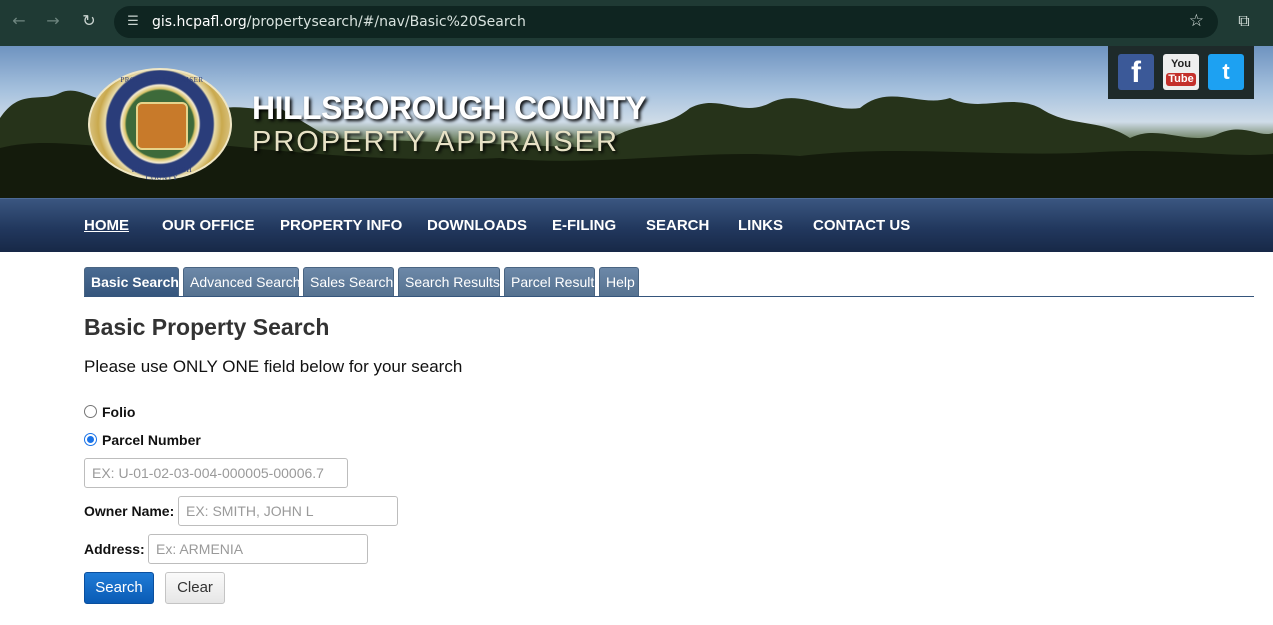 The height and width of the screenshot is (625, 1273). I want to click on bookmark-star-icon: ☆, so click(1196, 21).